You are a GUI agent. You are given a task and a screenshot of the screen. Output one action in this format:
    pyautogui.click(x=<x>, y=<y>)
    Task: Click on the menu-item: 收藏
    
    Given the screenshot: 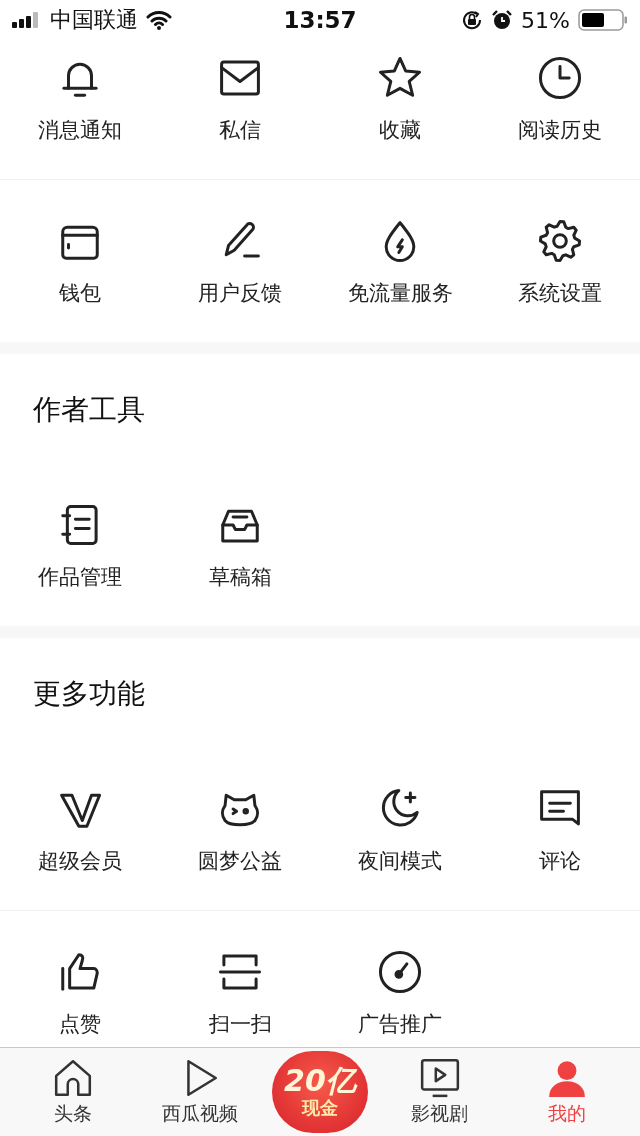 What is the action you would take?
    pyautogui.click(x=400, y=99)
    